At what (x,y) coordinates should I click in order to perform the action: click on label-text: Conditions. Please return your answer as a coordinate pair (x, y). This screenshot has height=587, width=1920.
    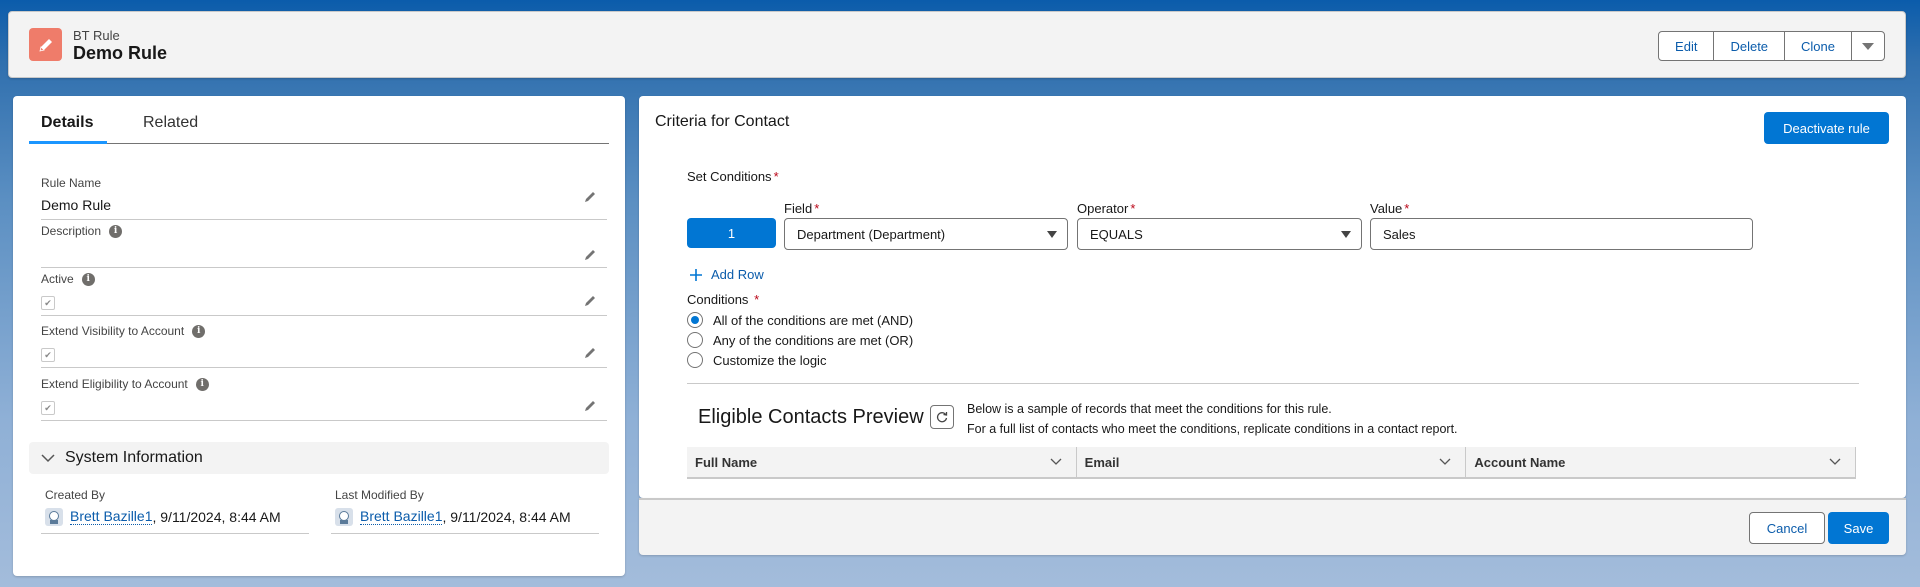
    Looking at the image, I should click on (718, 299).